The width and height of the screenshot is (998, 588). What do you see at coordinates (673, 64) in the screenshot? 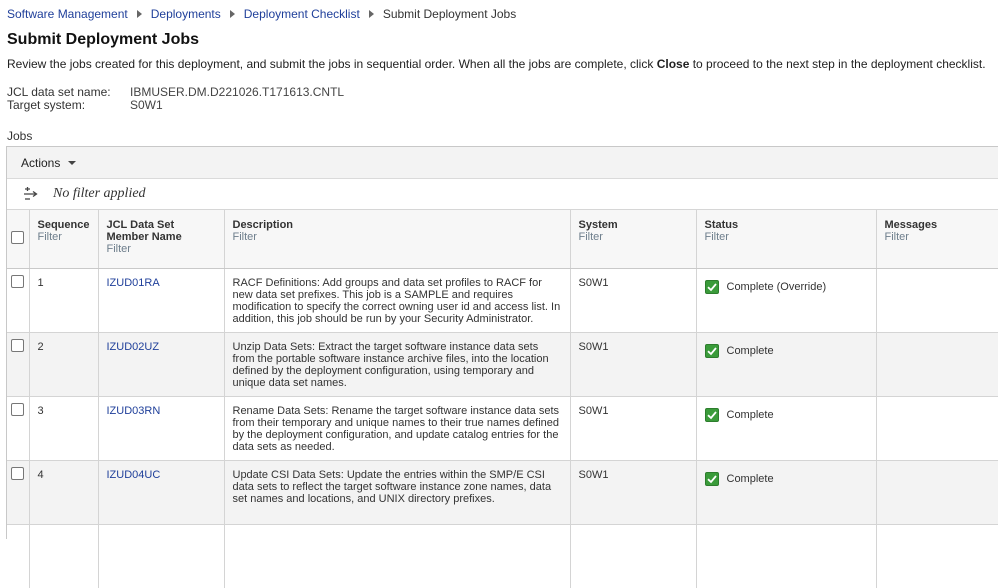
I see `intro-close-keyword: Close` at bounding box center [673, 64].